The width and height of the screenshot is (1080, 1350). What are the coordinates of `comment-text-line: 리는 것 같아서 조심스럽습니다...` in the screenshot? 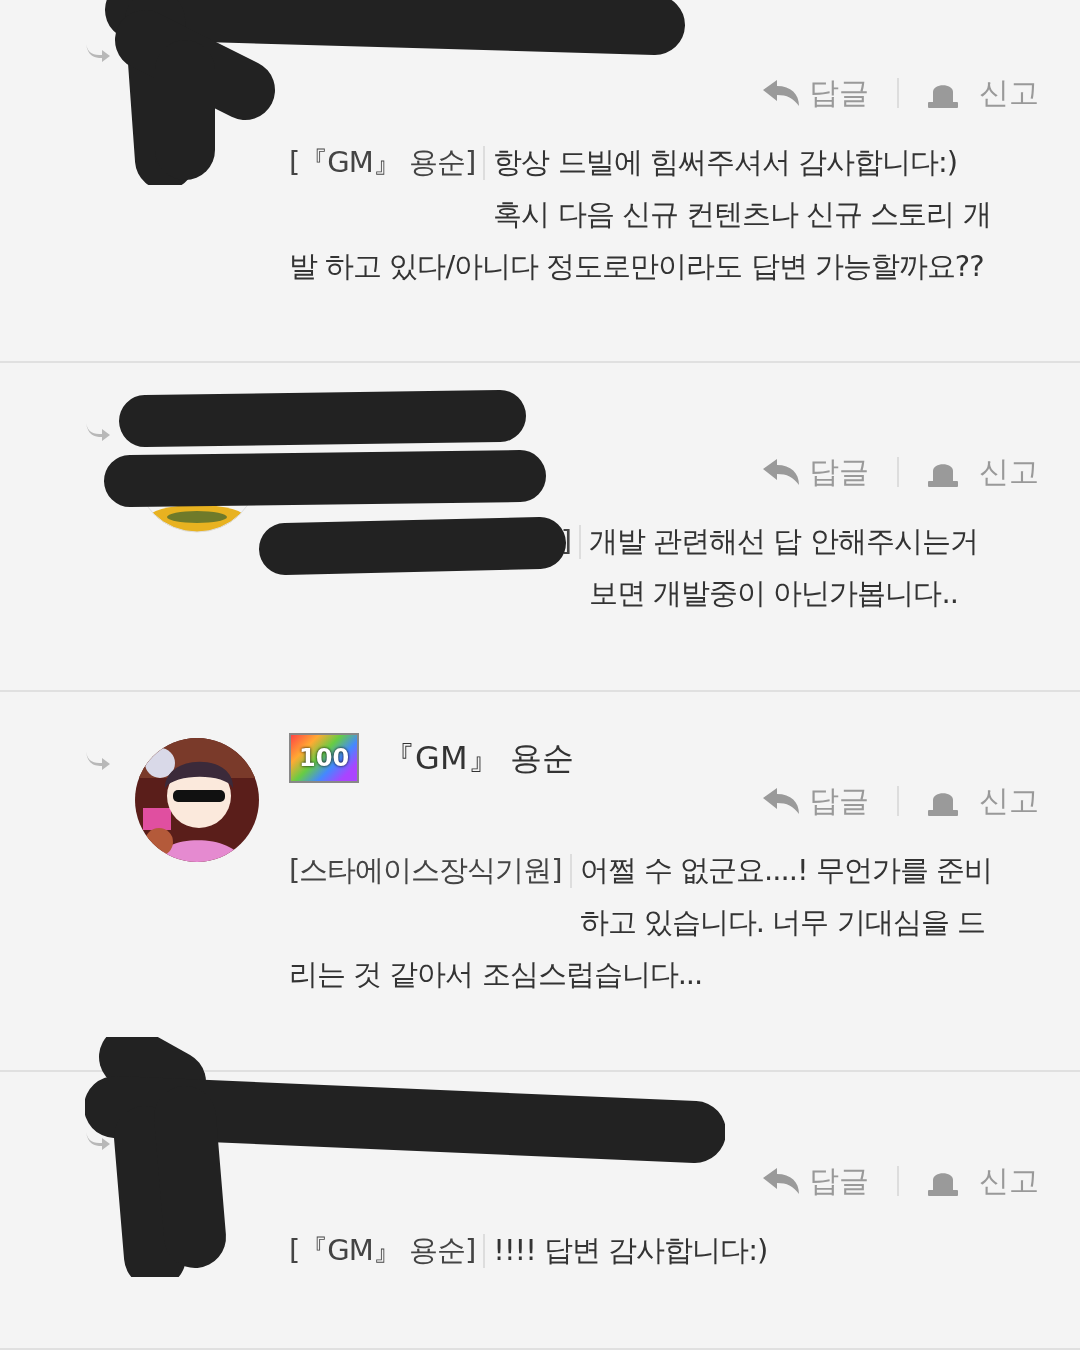 It's located at (496, 974).